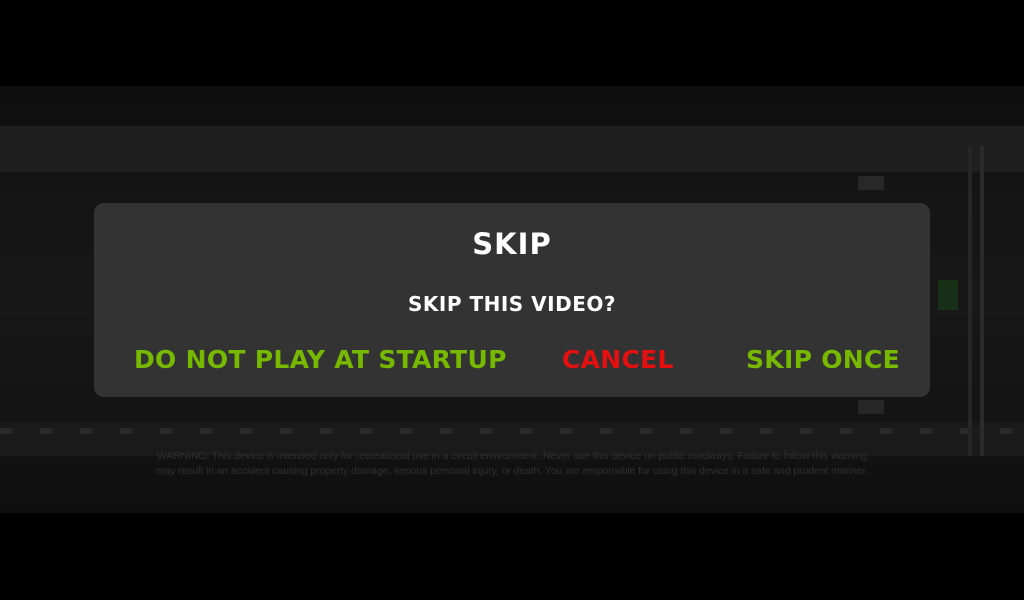 The height and width of the screenshot is (600, 1024). Describe the element at coordinates (823, 360) in the screenshot. I see `skip-once-button: SKIP ONCE` at that location.